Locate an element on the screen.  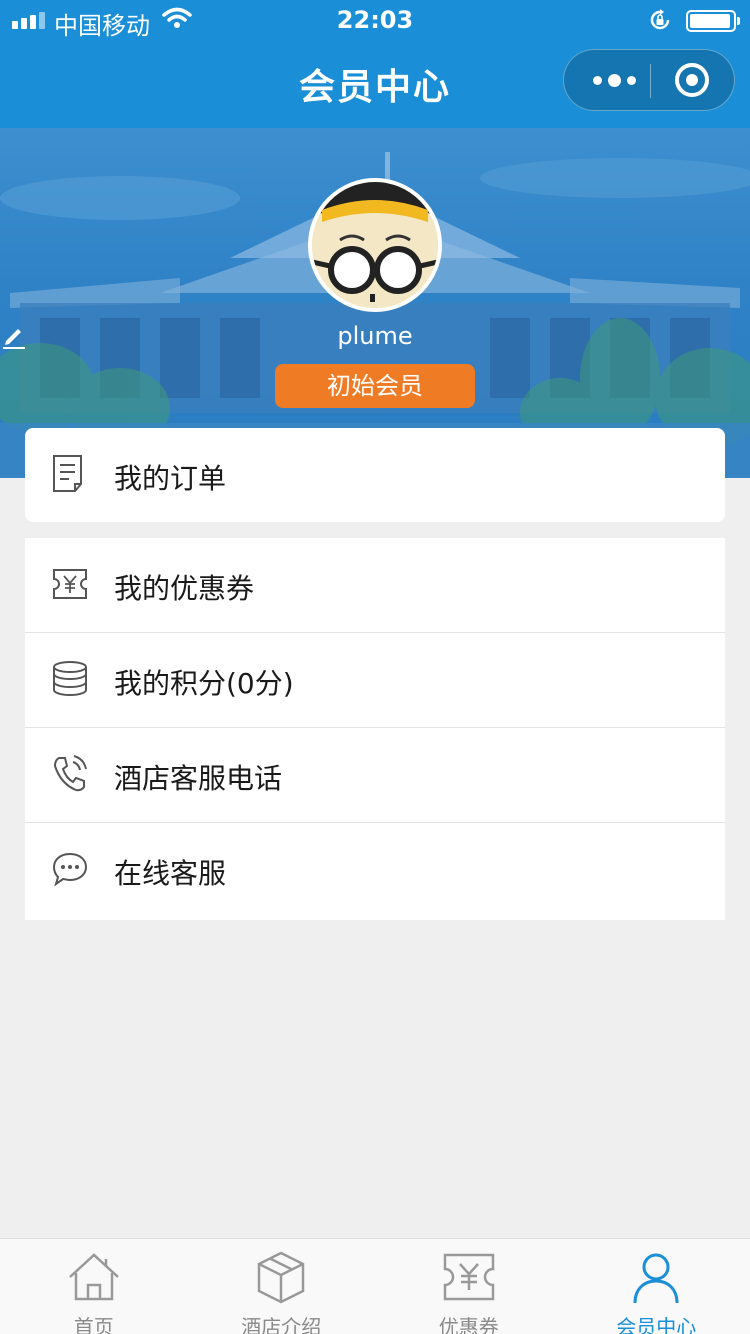
top-bar: 中国移动 22:03 会员中心 is located at coordinates (375, 64).